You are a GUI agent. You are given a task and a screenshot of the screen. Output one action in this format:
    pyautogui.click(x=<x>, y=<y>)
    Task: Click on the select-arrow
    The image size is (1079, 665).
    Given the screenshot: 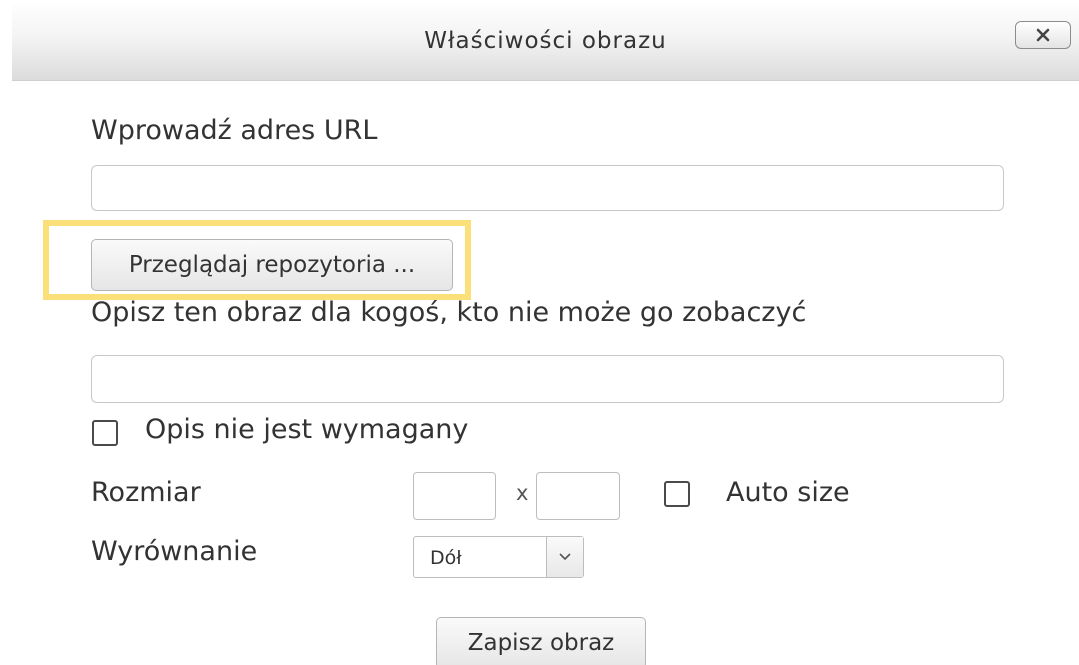 What is the action you would take?
    pyautogui.click(x=564, y=557)
    